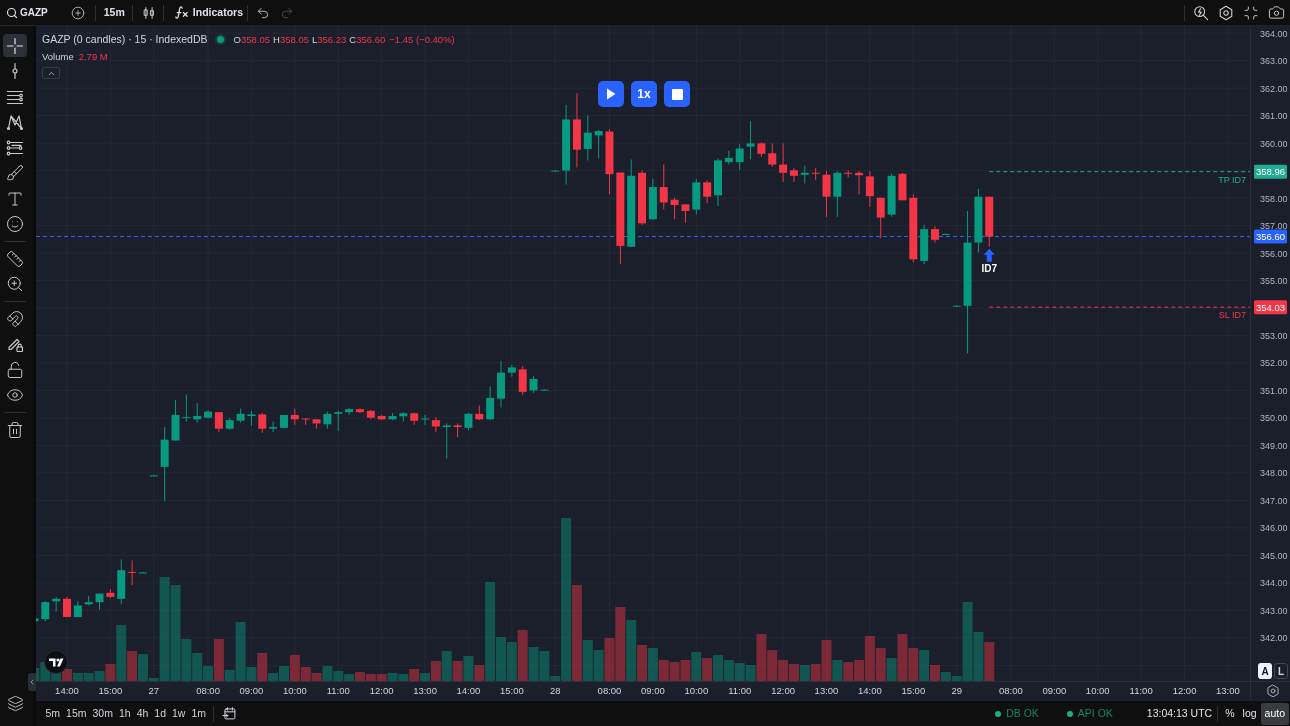 Image resolution: width=1290 pixels, height=726 pixels. What do you see at coordinates (15, 46) in the screenshot?
I see `tool-button` at bounding box center [15, 46].